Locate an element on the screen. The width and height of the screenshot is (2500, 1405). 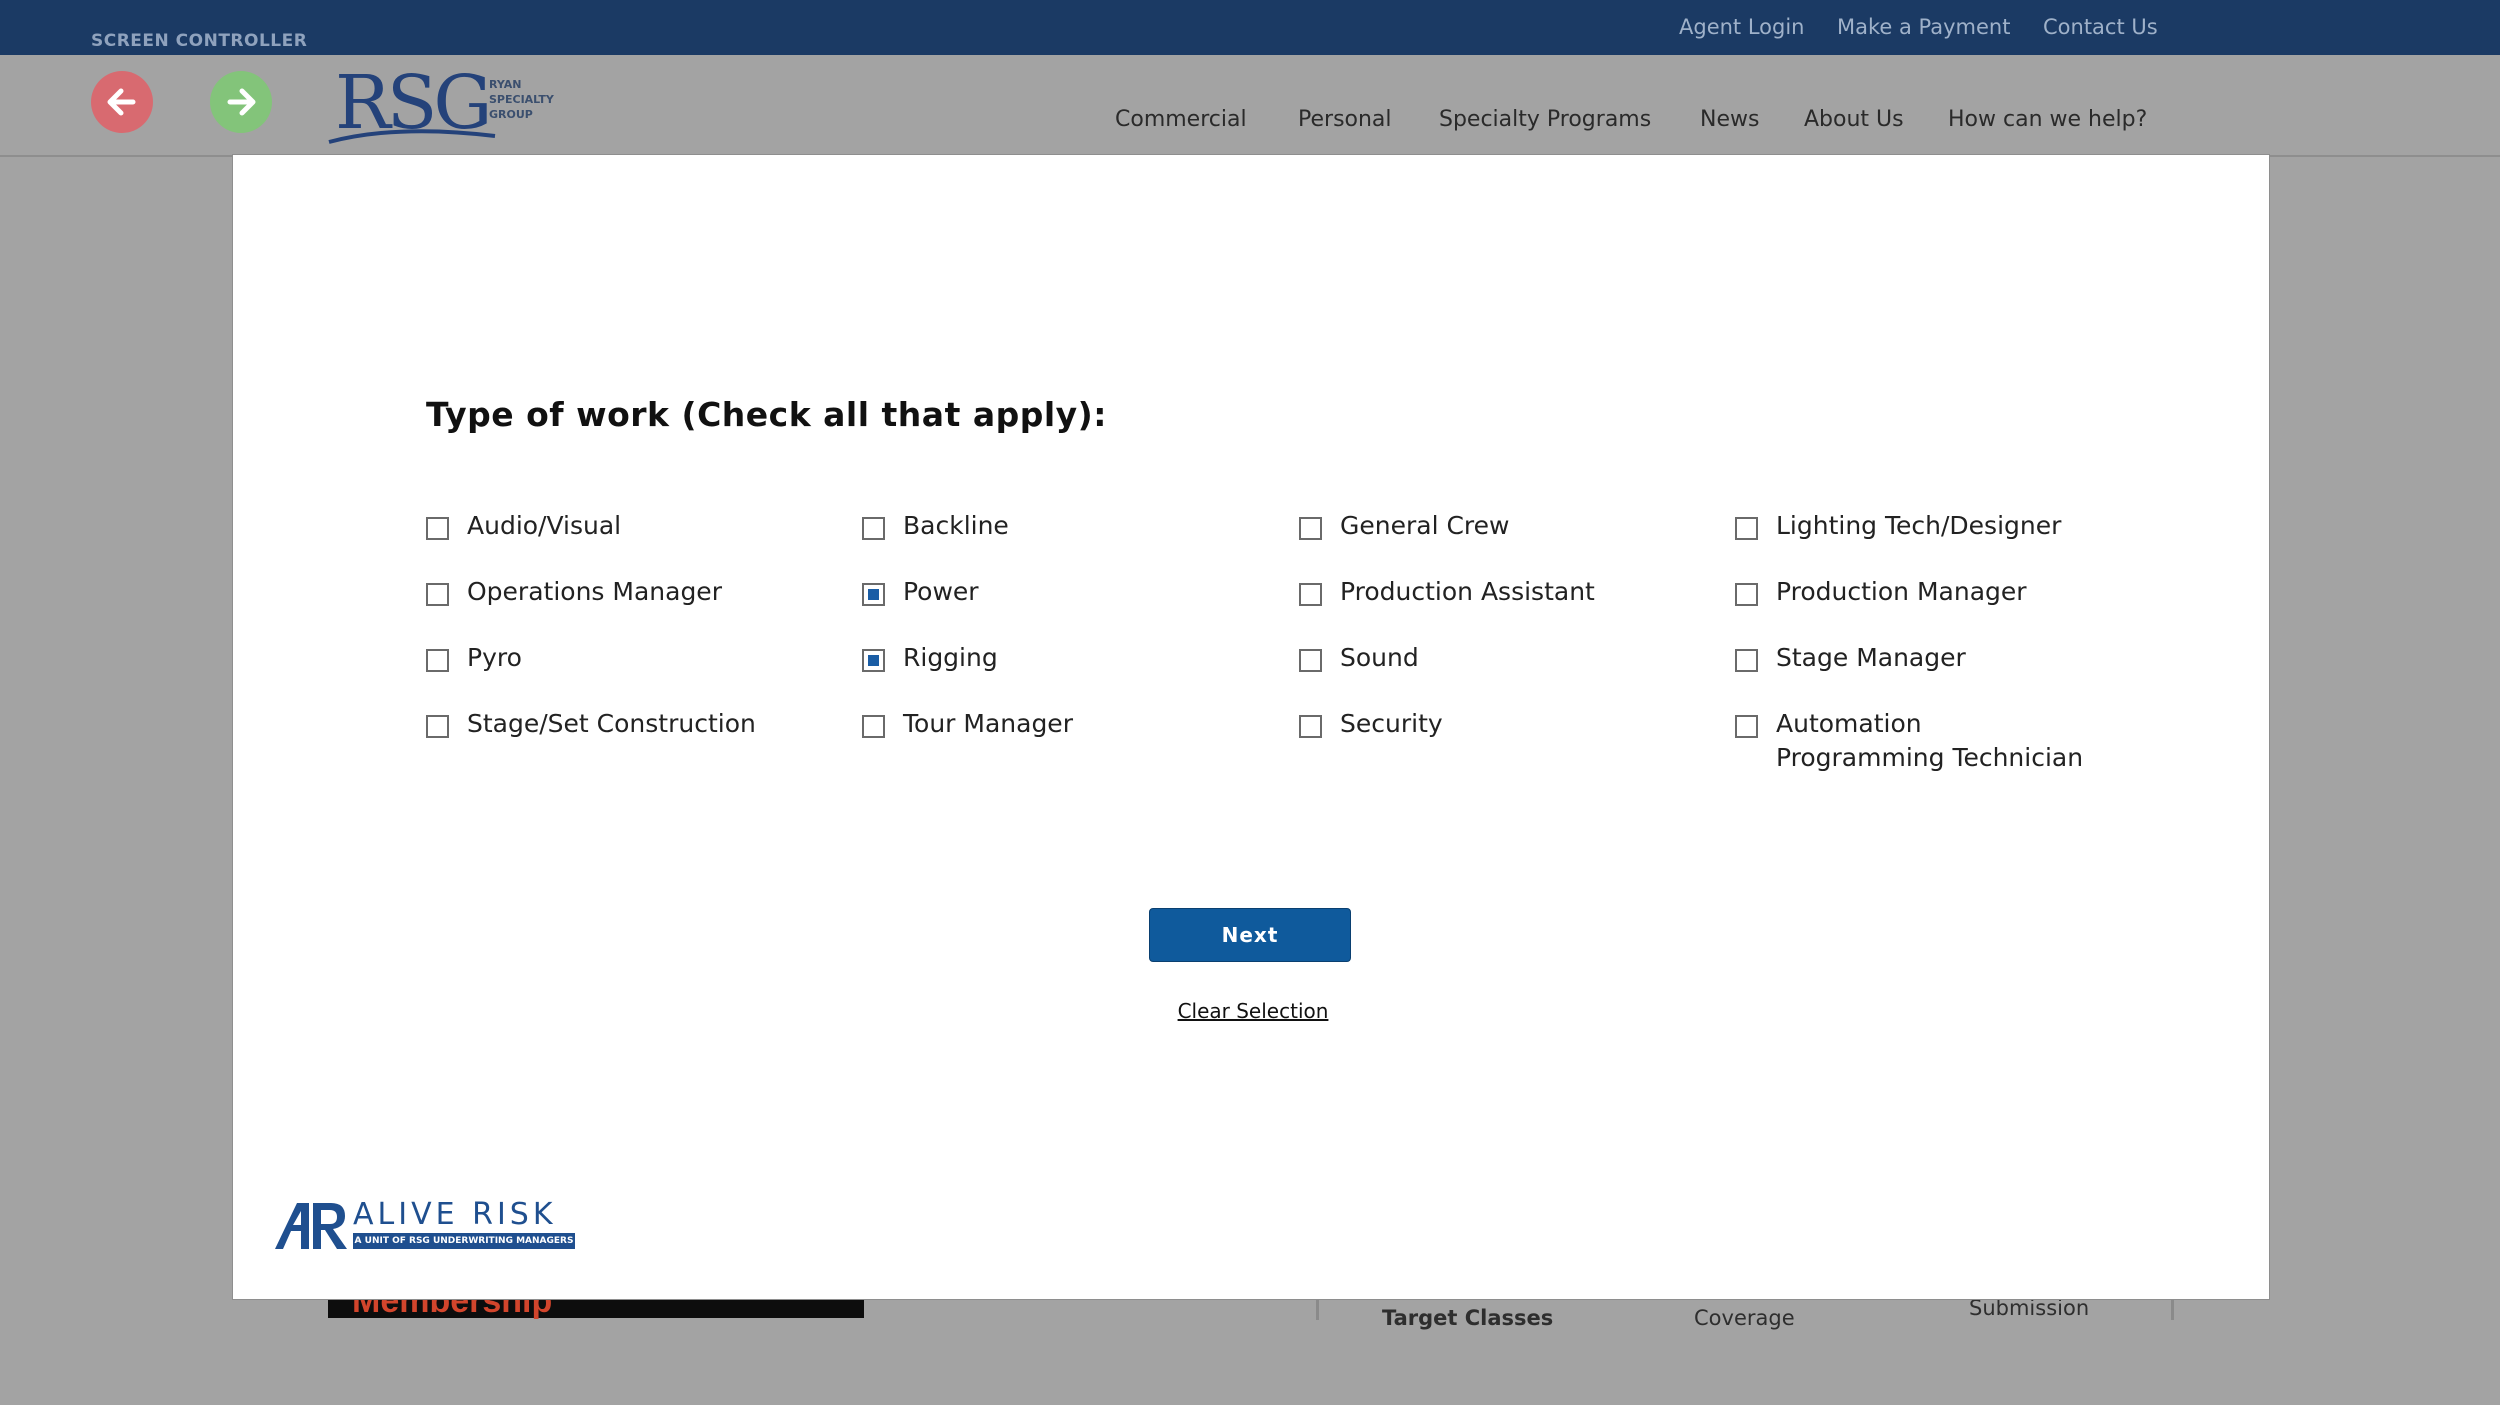
target-classes-heading: Target Classes is located at coordinates (1468, 1318).